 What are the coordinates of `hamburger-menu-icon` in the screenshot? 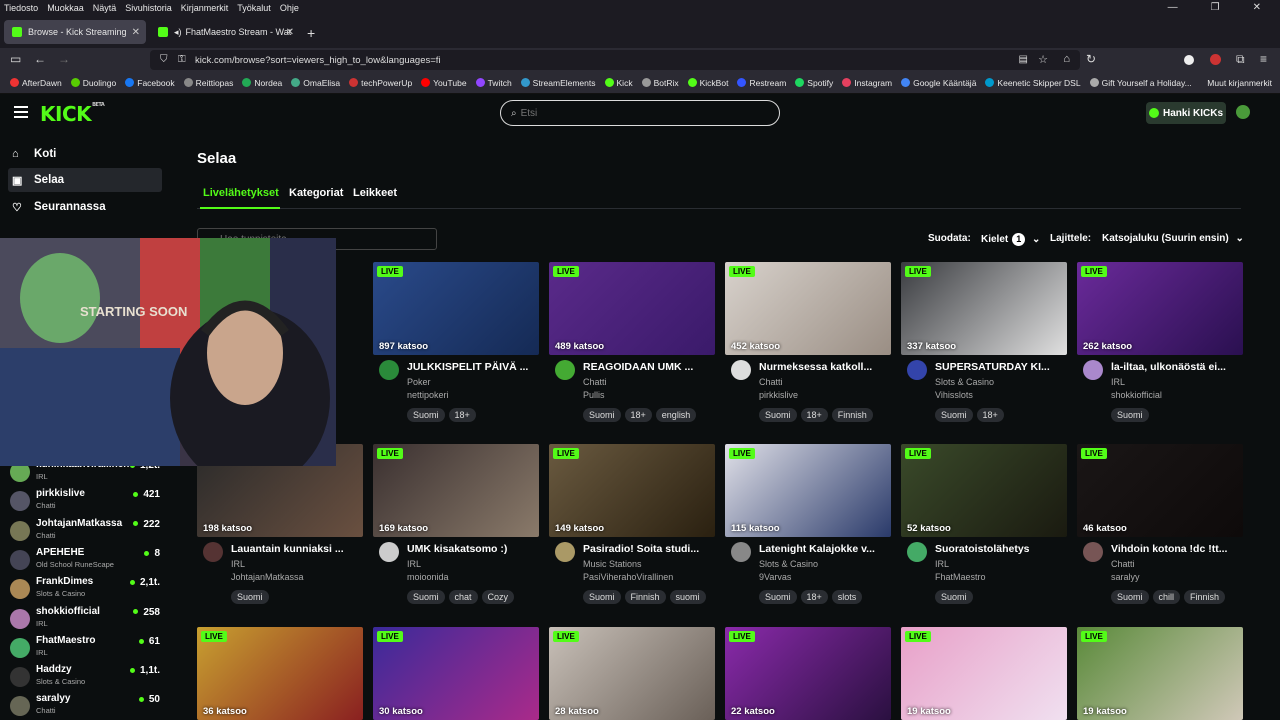 It's located at (21, 112).